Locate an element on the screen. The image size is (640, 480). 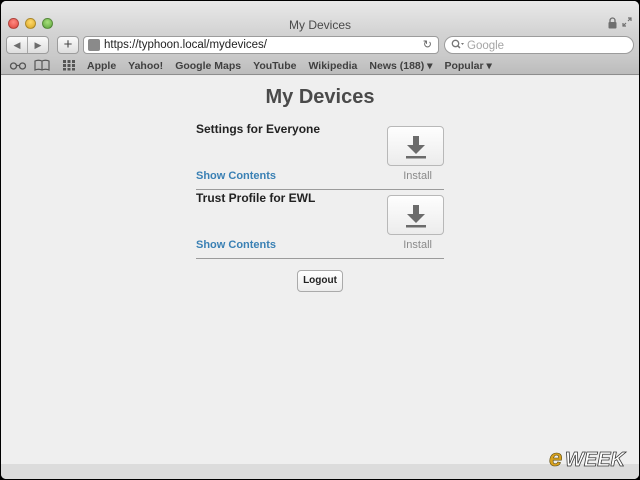
reading-list-icon is located at coordinates (18, 65).